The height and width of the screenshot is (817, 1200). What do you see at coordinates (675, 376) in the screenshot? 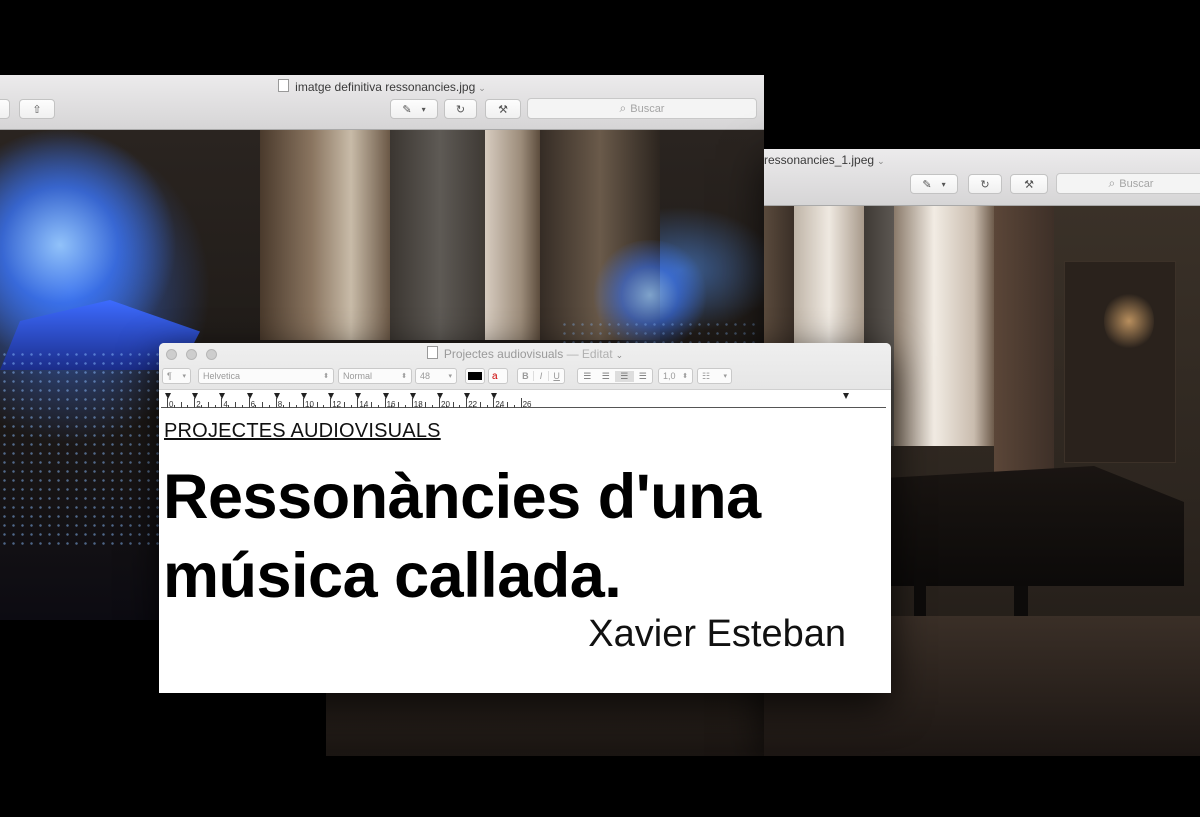
I see `line-spacing-select: 1,0 ⬍` at bounding box center [675, 376].